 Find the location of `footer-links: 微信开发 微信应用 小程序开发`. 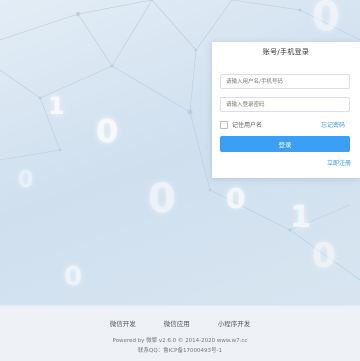

footer-links: 微信开发 微信应用 小程序开发 is located at coordinates (180, 323).